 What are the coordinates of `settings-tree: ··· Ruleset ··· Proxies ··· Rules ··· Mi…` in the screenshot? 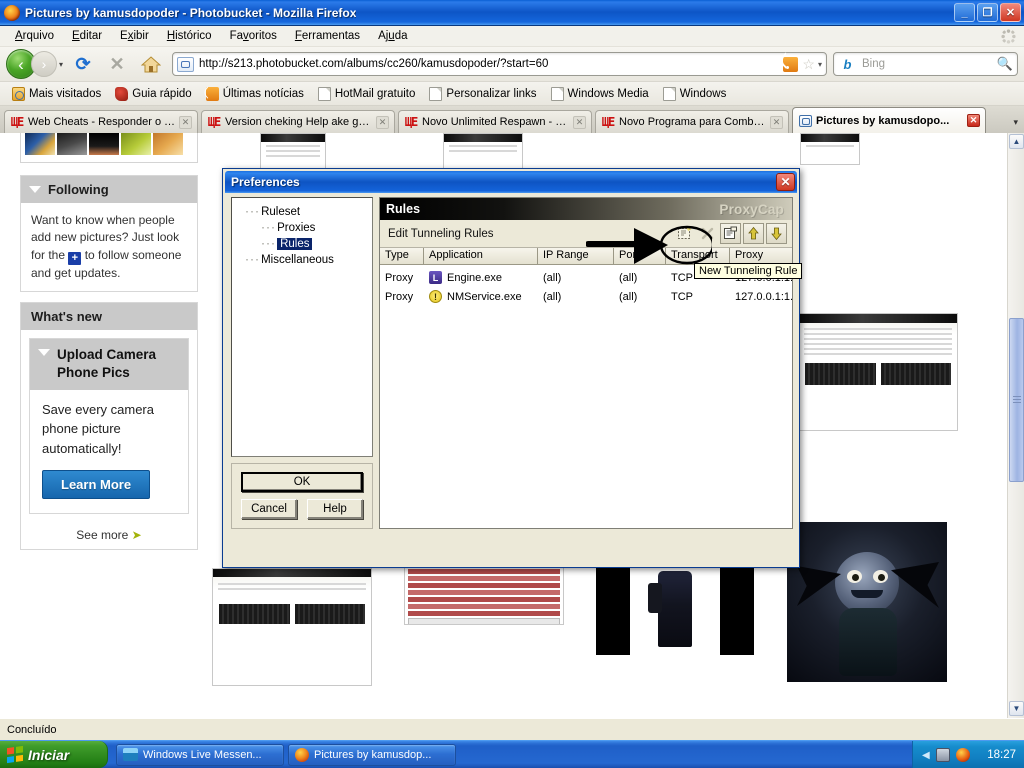 It's located at (302, 327).